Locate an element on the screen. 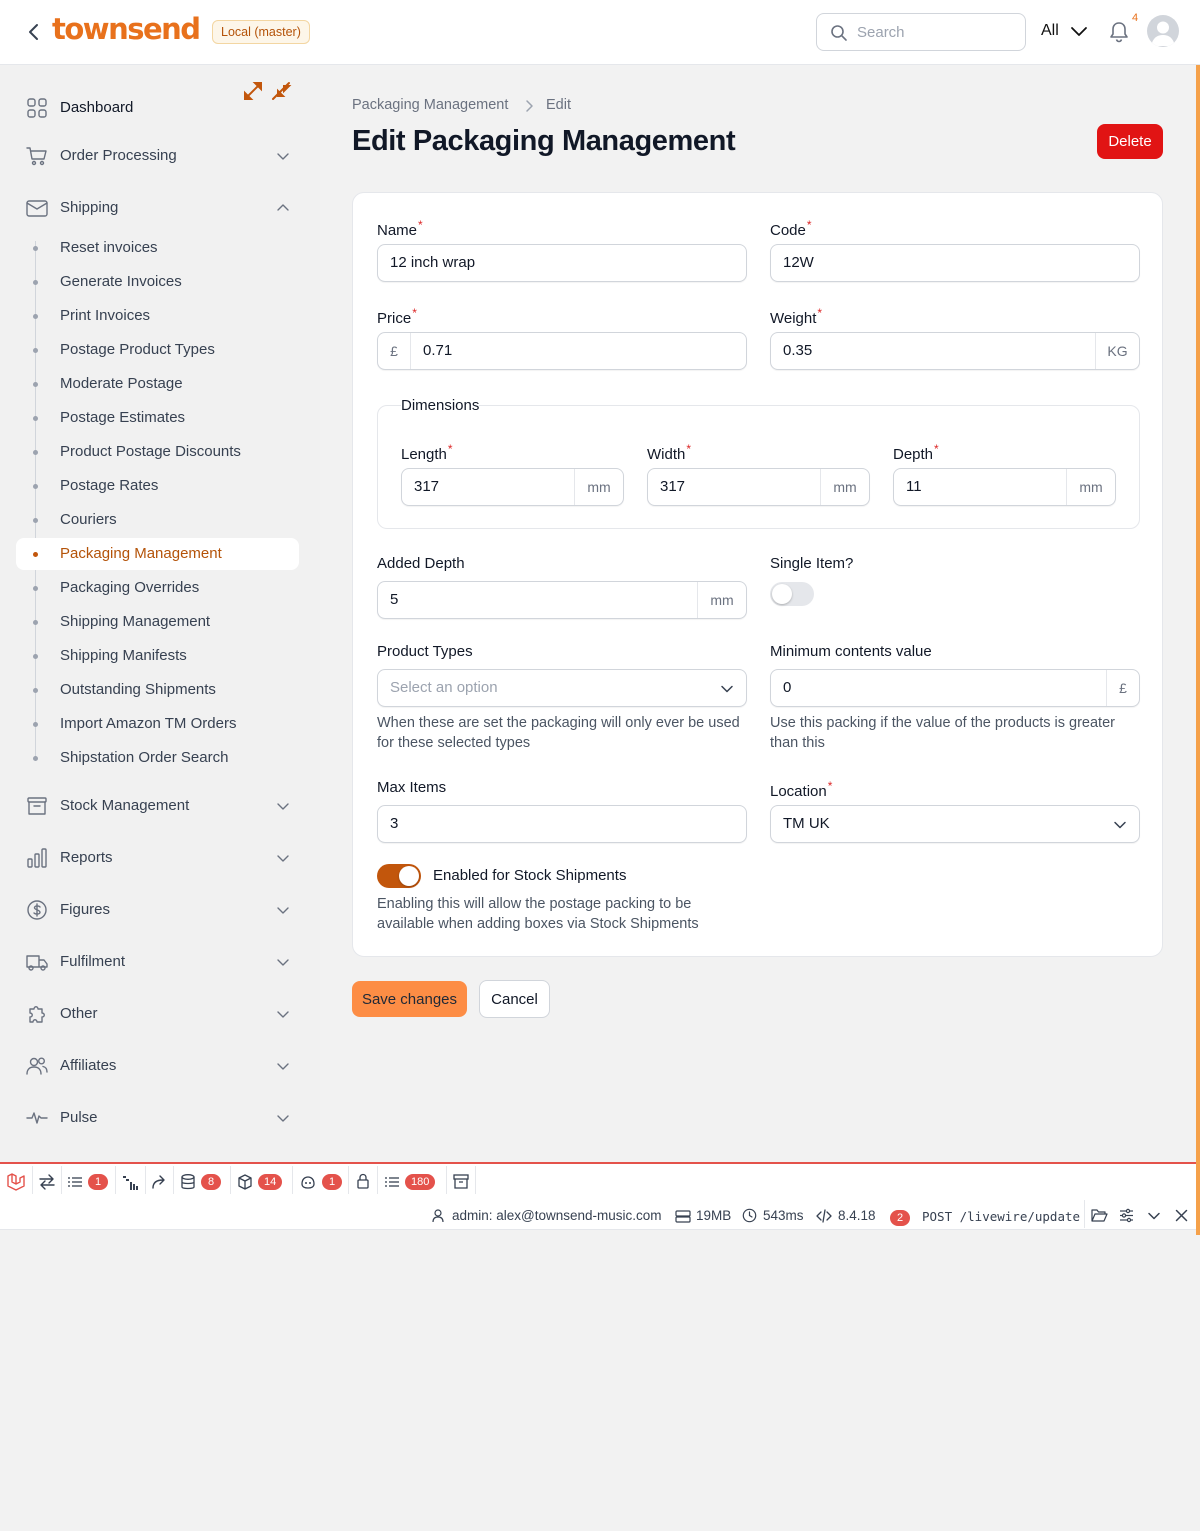 The height and width of the screenshot is (1531, 1200). depth-field: 11 mm is located at coordinates (1004, 487).